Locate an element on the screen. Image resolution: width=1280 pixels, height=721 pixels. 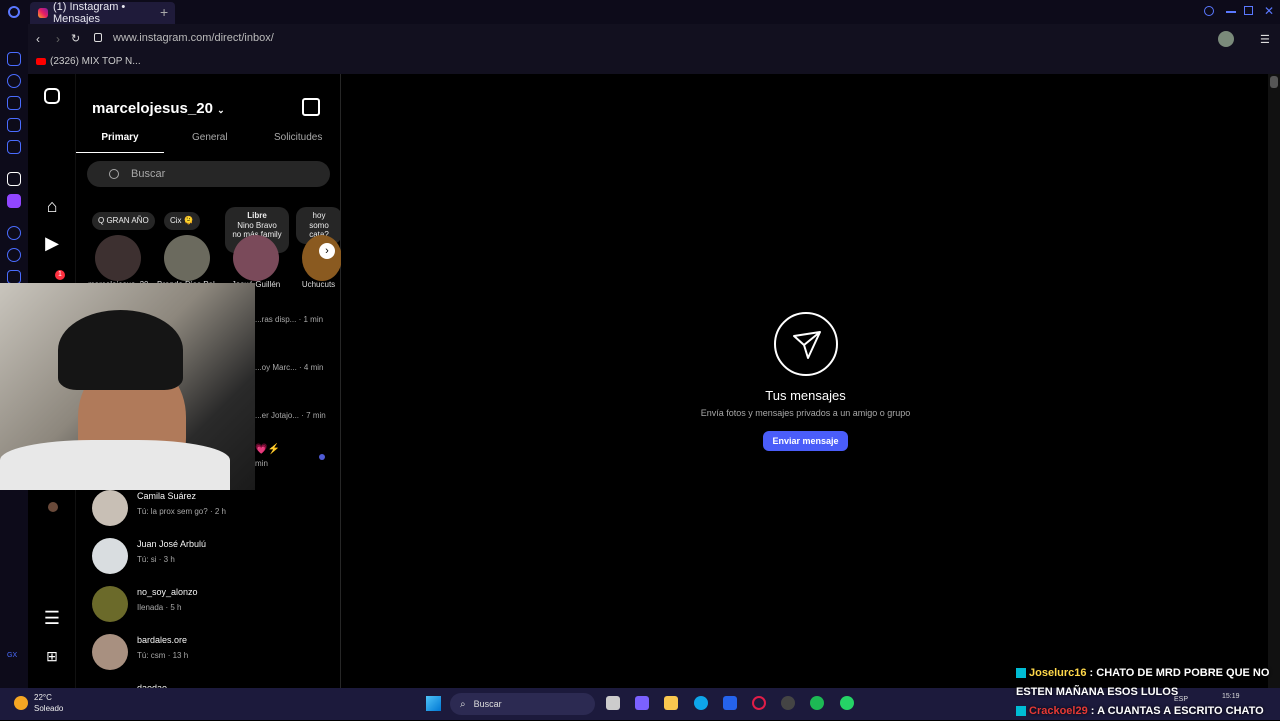
message-preview: ...er Jotajo... · 7 min is located at coordinates (290, 415).